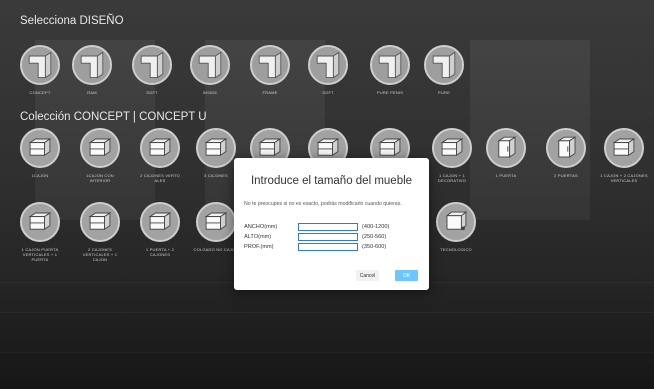 The height and width of the screenshot is (389, 654). Describe the element at coordinates (270, 92) in the screenshot. I see `design-option-label: FRAME` at that location.